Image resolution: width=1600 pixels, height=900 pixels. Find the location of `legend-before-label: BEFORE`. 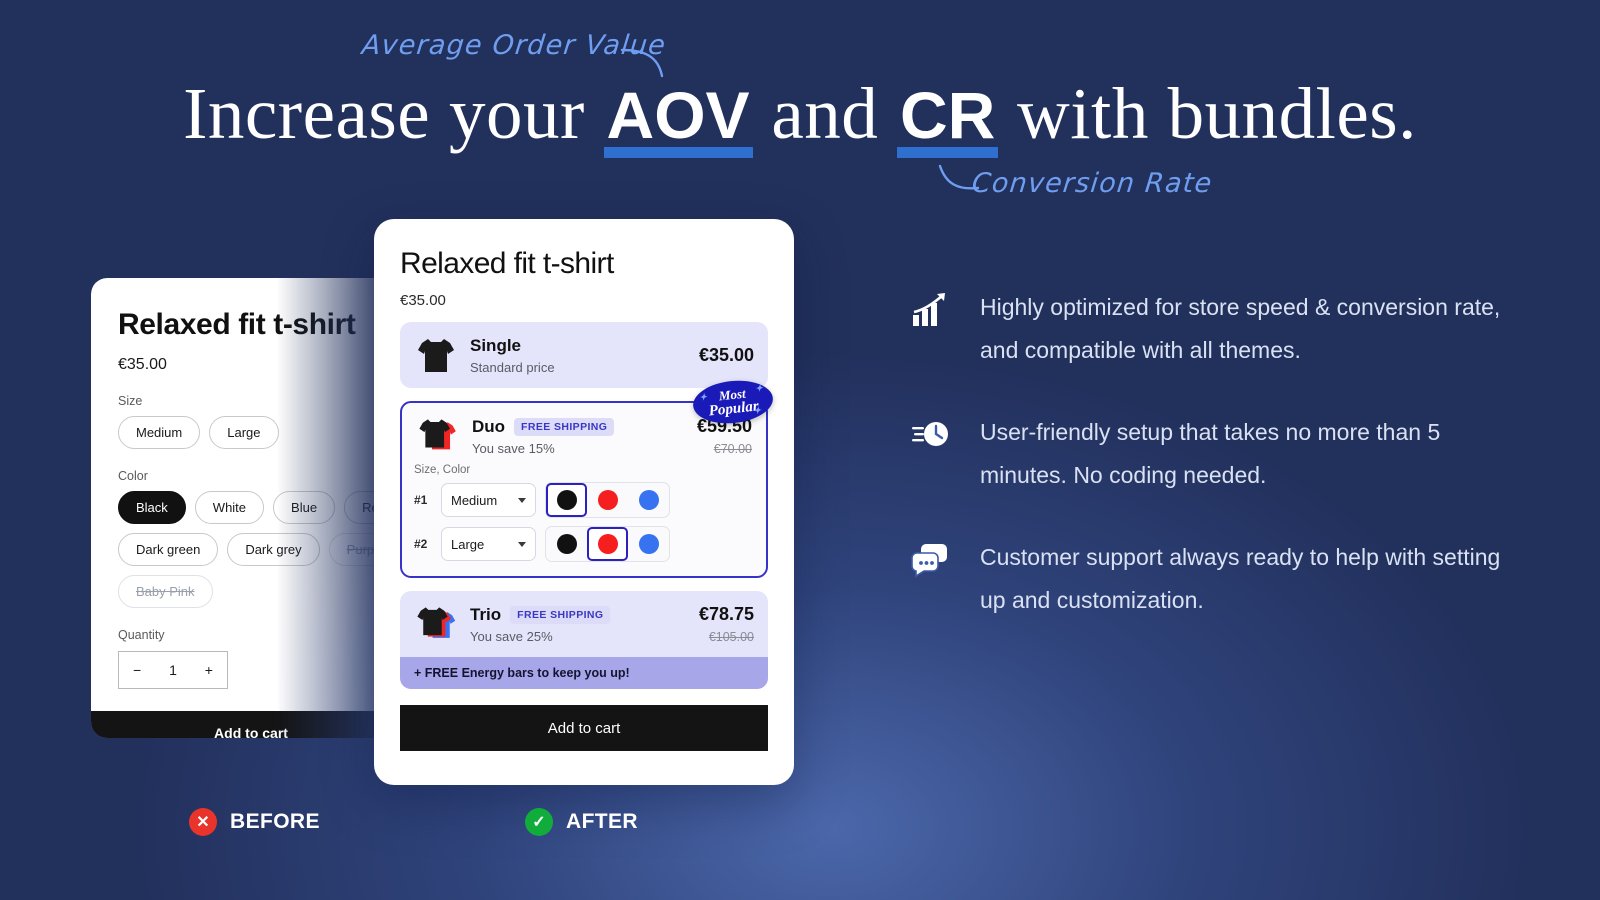

legend-before-label: BEFORE is located at coordinates (275, 821).